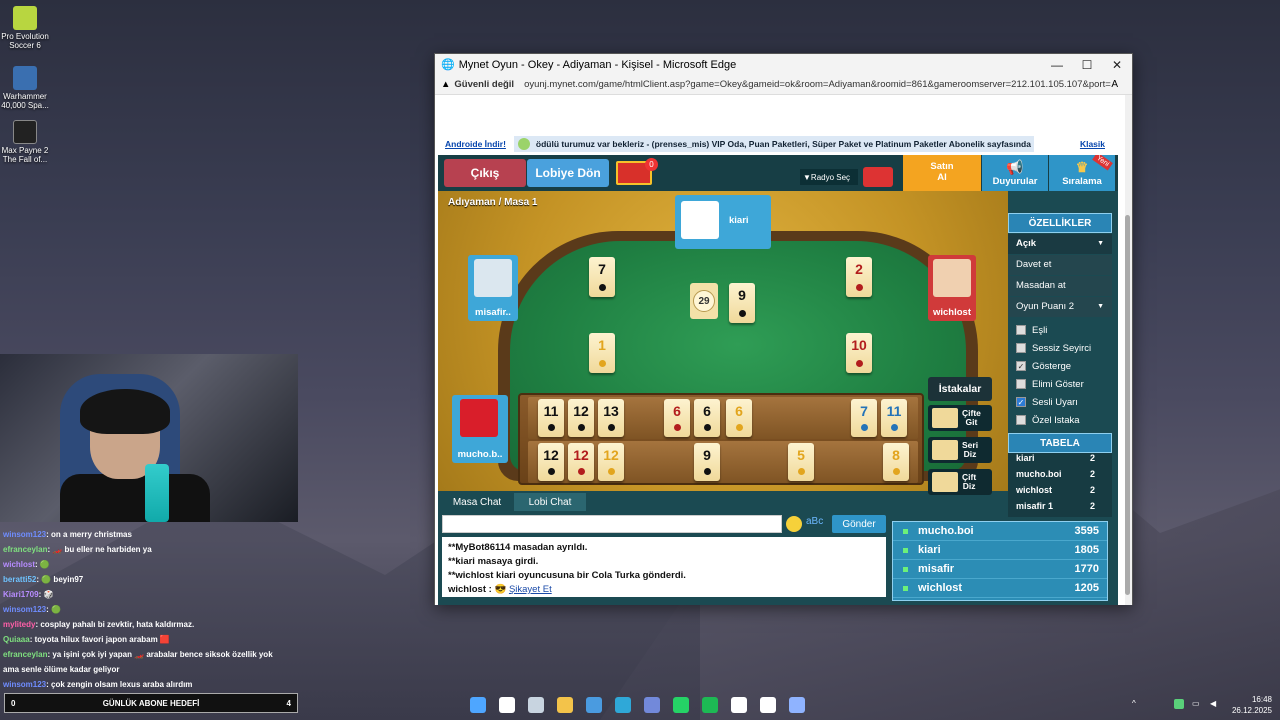 Image resolution: width=1280 pixels, height=720 pixels. Describe the element at coordinates (484, 84) in the screenshot. I see `security-label: Güvenli değil` at that location.